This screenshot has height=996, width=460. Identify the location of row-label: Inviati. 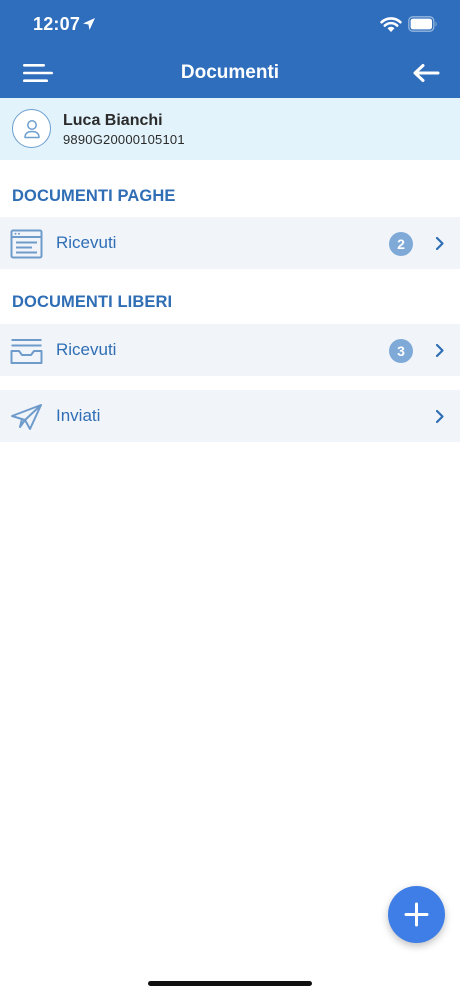
(78, 415).